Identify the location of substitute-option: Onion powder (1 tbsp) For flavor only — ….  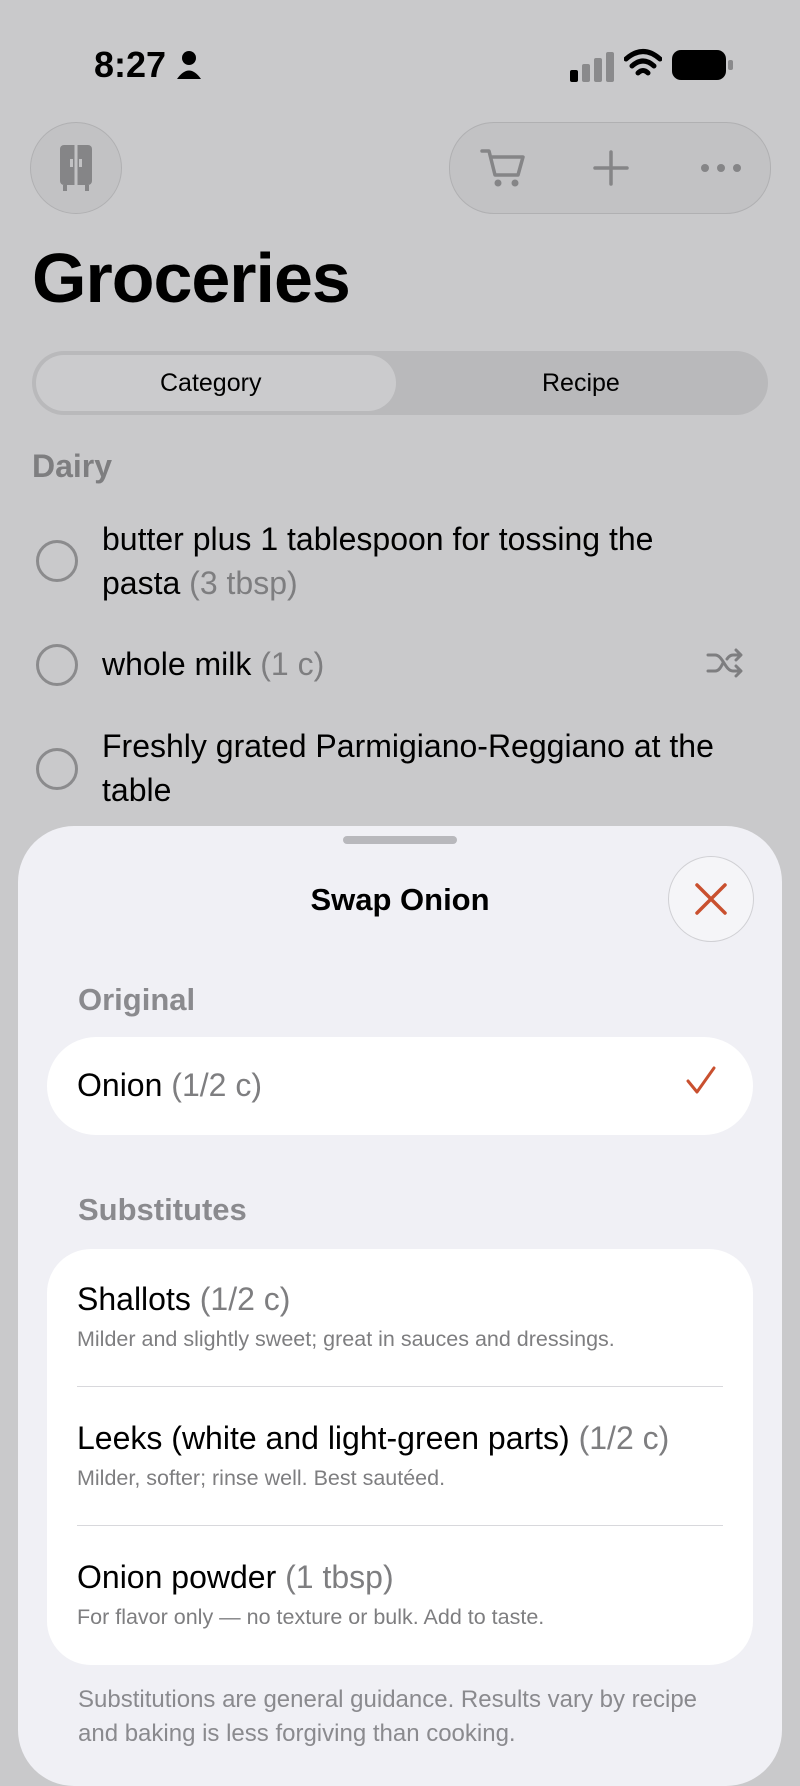
(400, 1593).